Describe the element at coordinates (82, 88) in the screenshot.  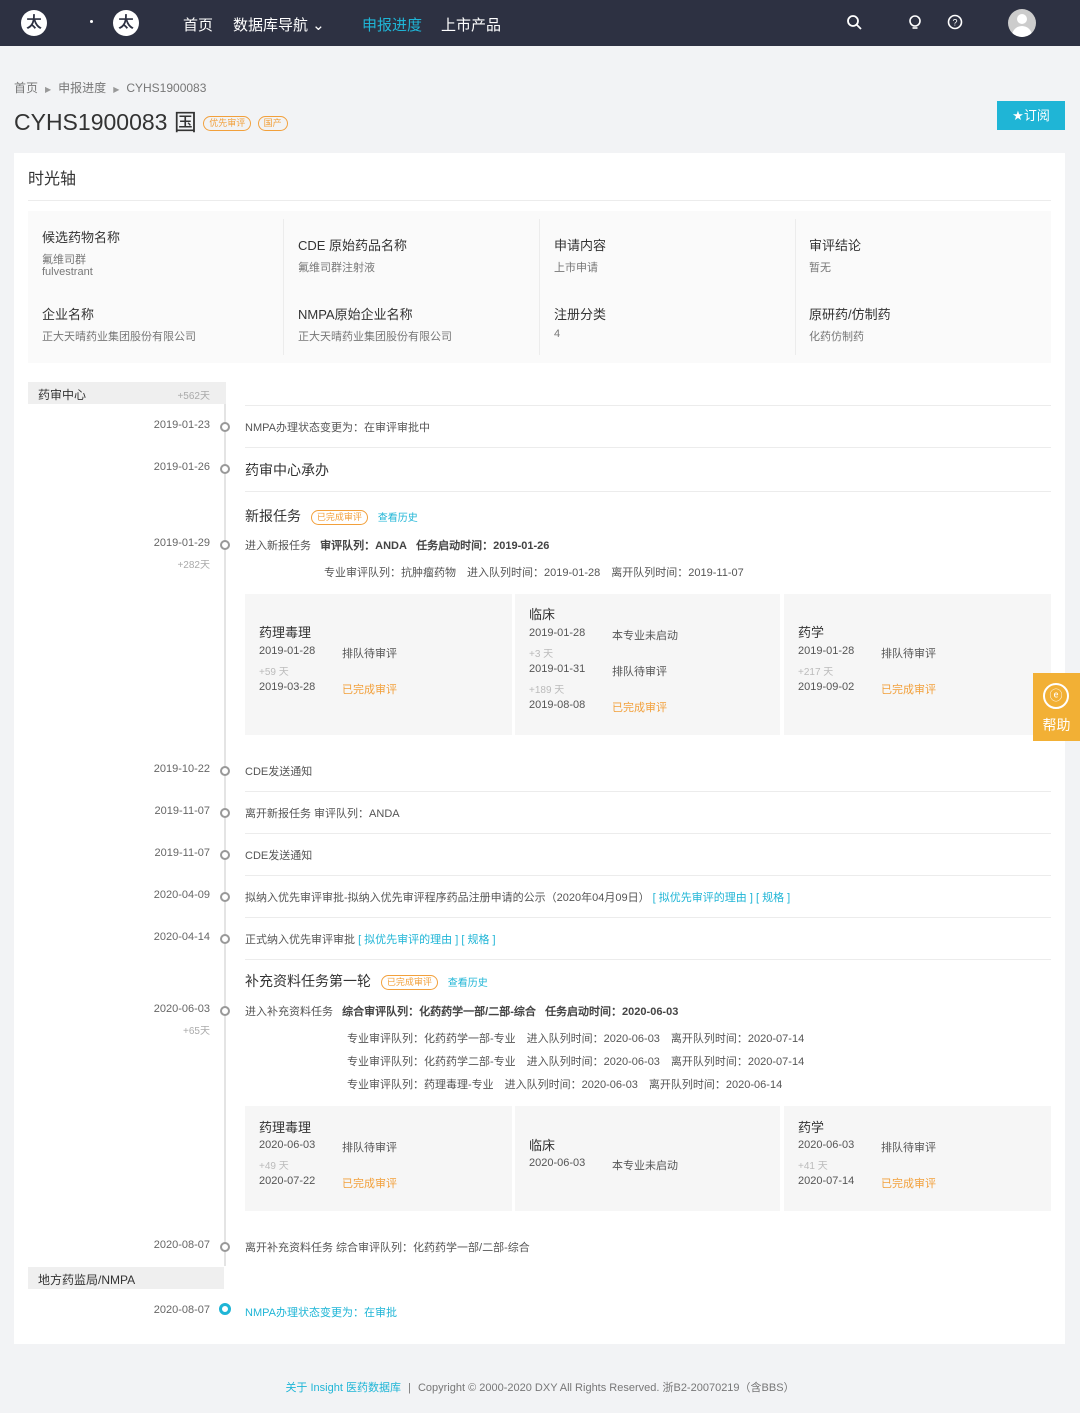
I see `breadcrumb-progress: 申报进度` at that location.